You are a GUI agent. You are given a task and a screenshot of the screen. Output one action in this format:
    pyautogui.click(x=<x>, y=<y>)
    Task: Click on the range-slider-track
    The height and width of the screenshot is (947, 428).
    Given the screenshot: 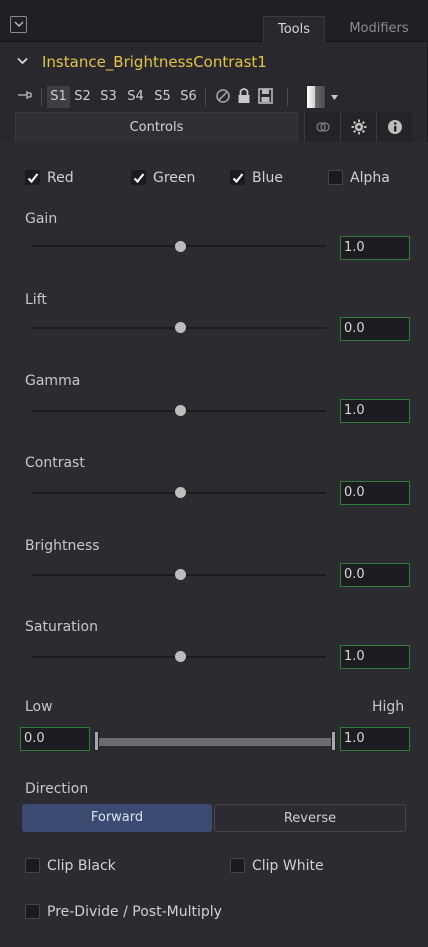 What is the action you would take?
    pyautogui.click(x=215, y=742)
    